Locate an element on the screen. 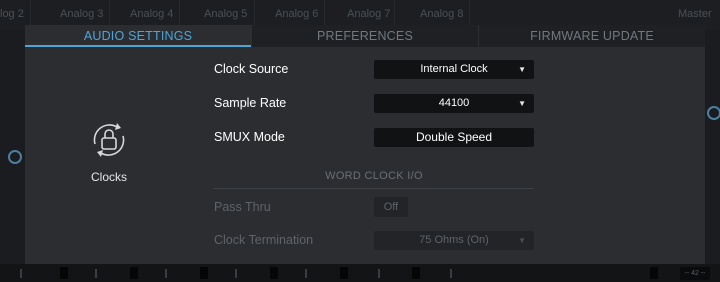 Image resolution: width=720 pixels, height=282 pixels. section-divider is located at coordinates (374, 188).